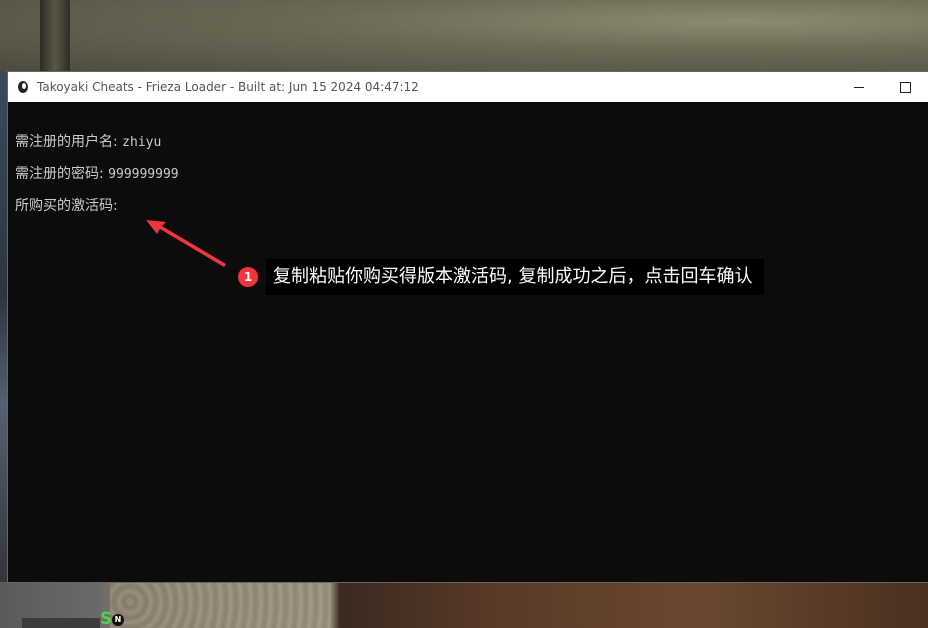 The height and width of the screenshot is (628, 928). I want to click on minimize-button, so click(859, 87).